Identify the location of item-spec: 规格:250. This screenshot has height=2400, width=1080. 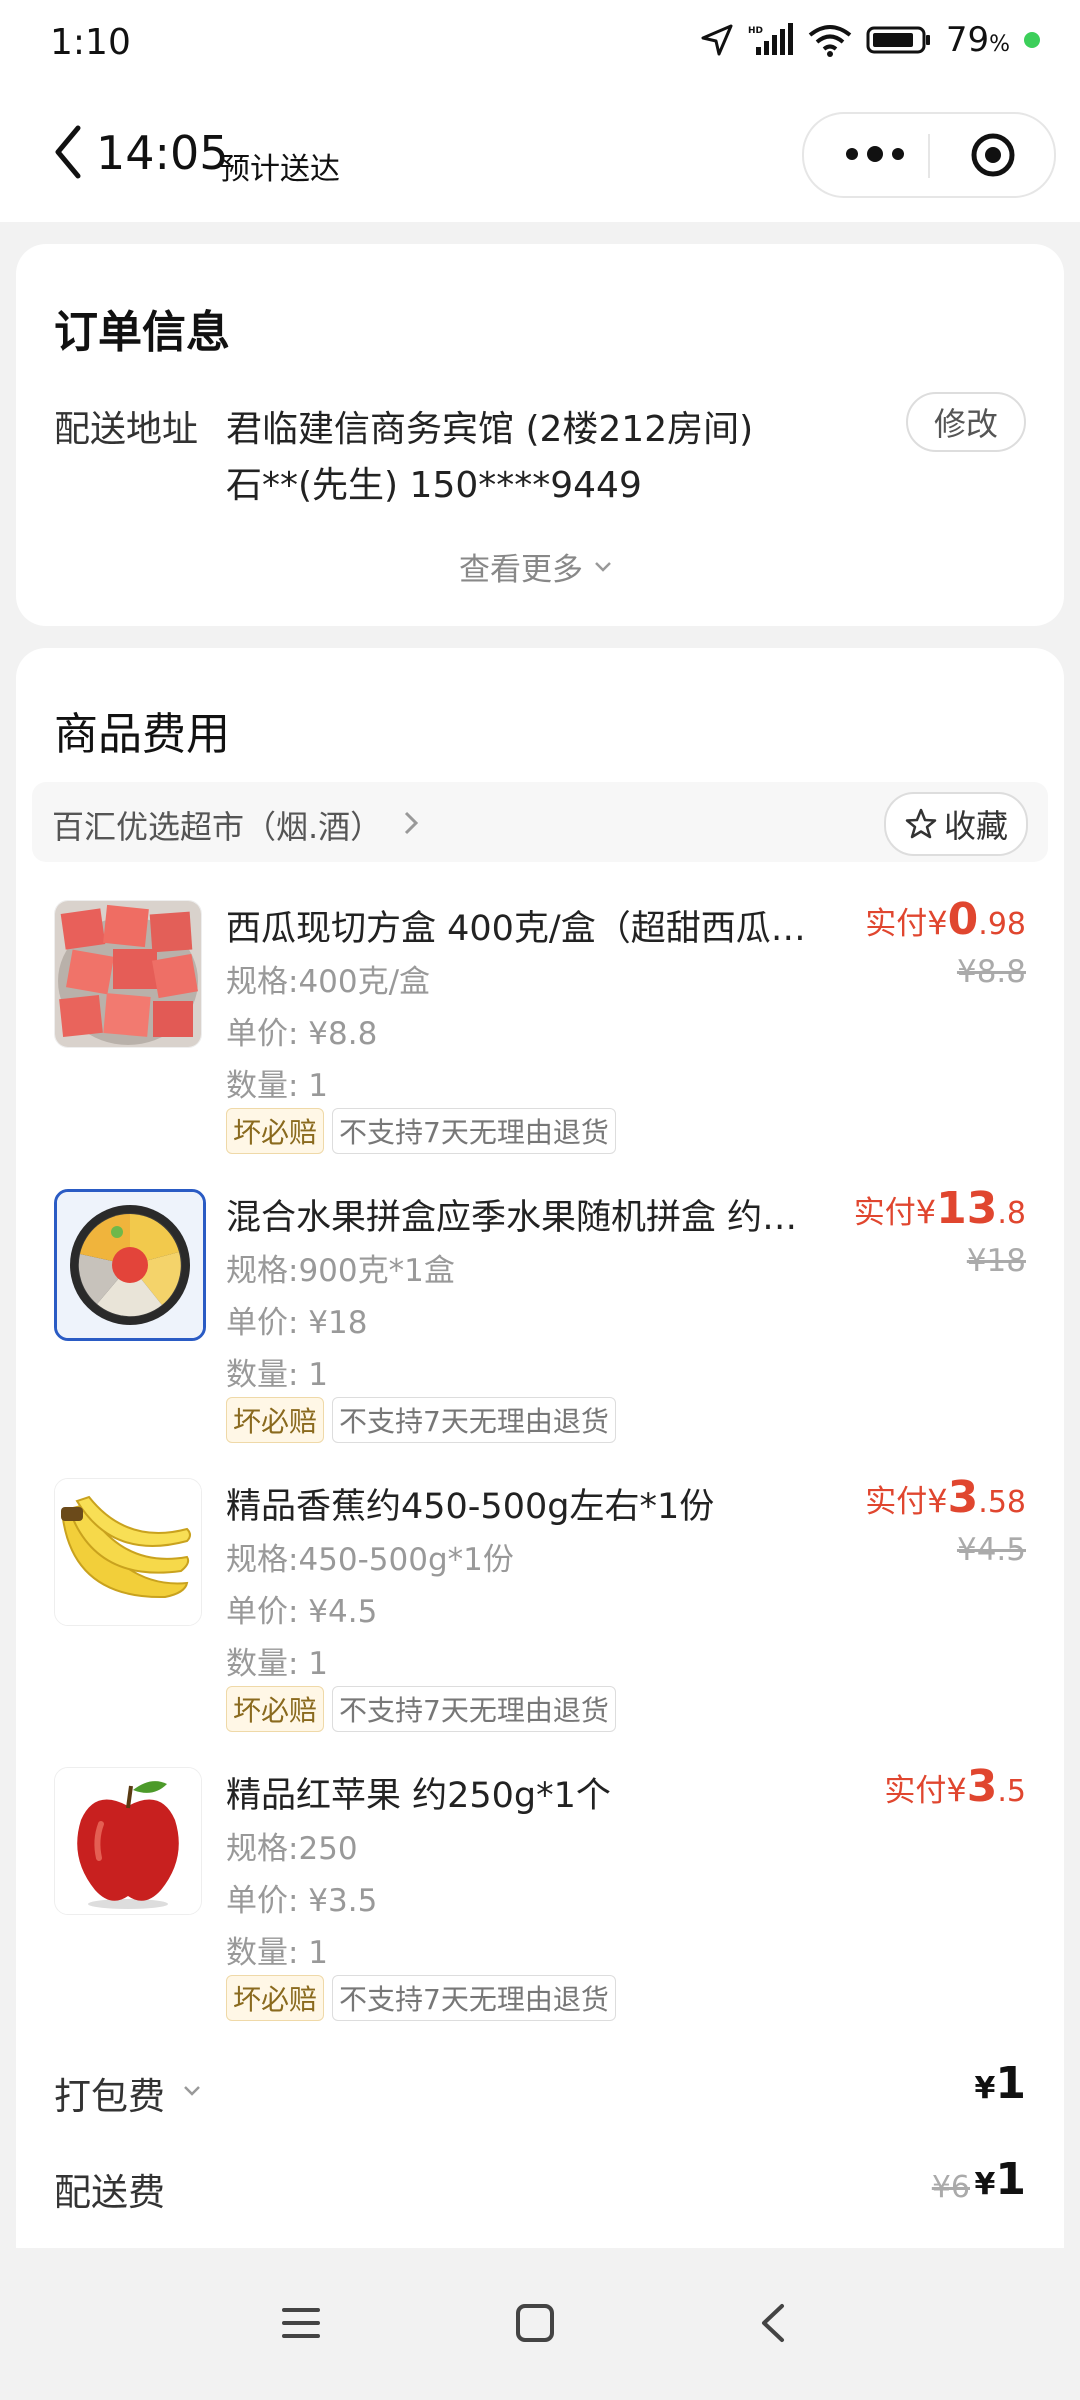
(292, 1849).